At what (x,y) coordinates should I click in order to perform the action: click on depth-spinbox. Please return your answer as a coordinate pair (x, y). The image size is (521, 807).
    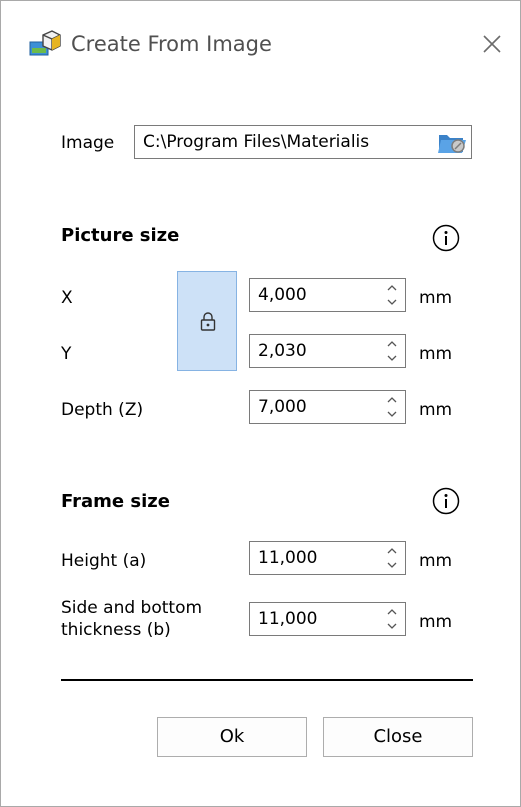
    Looking at the image, I should click on (327, 407).